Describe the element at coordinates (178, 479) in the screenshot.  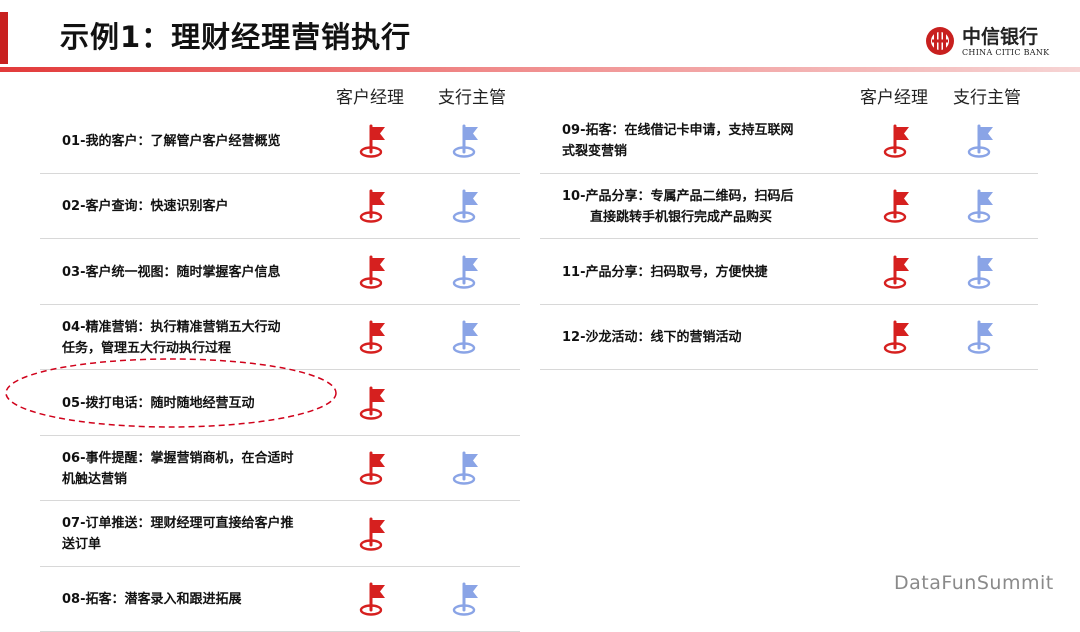
I see `feature-line: 机触达营销` at that location.